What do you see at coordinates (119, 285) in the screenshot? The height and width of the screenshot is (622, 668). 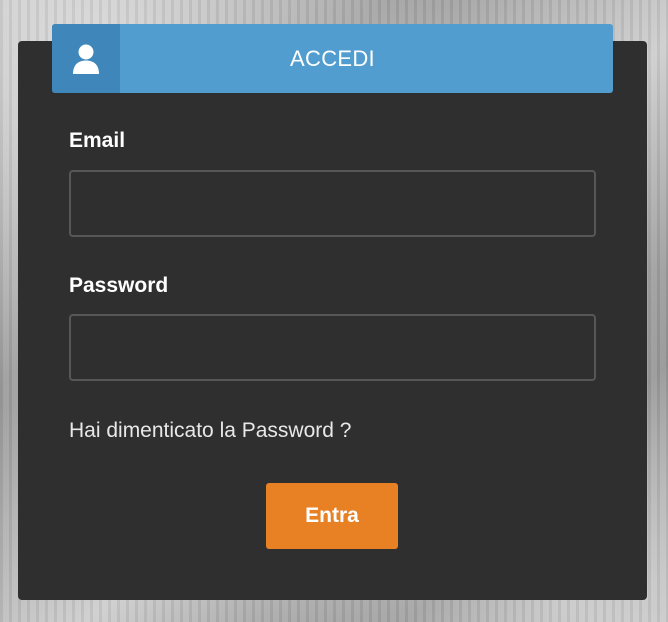 I see `password-label: Password` at bounding box center [119, 285].